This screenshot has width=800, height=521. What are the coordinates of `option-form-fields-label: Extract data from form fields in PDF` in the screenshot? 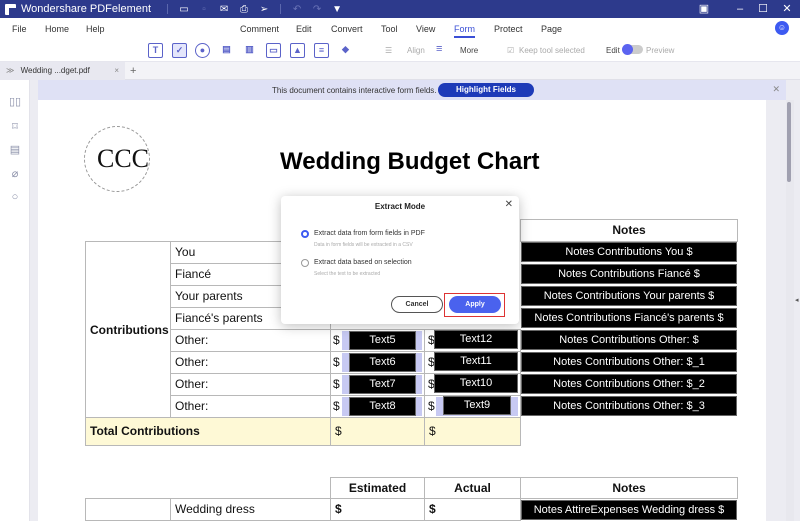 It's located at (369, 233).